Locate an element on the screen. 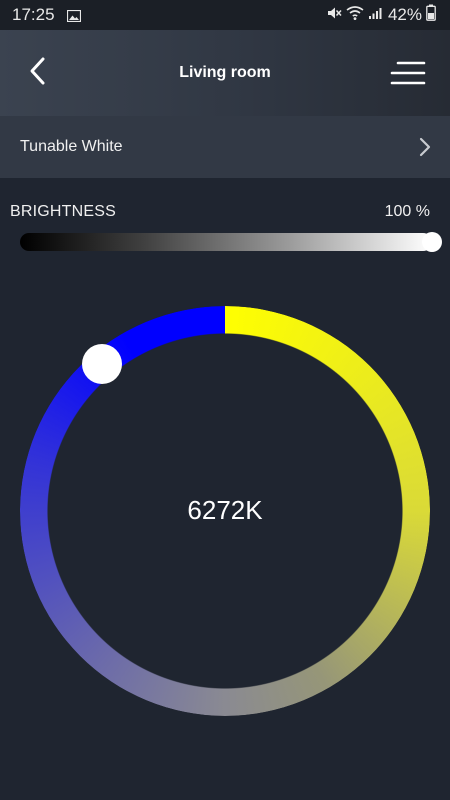  signal-icon is located at coordinates (375, 15).